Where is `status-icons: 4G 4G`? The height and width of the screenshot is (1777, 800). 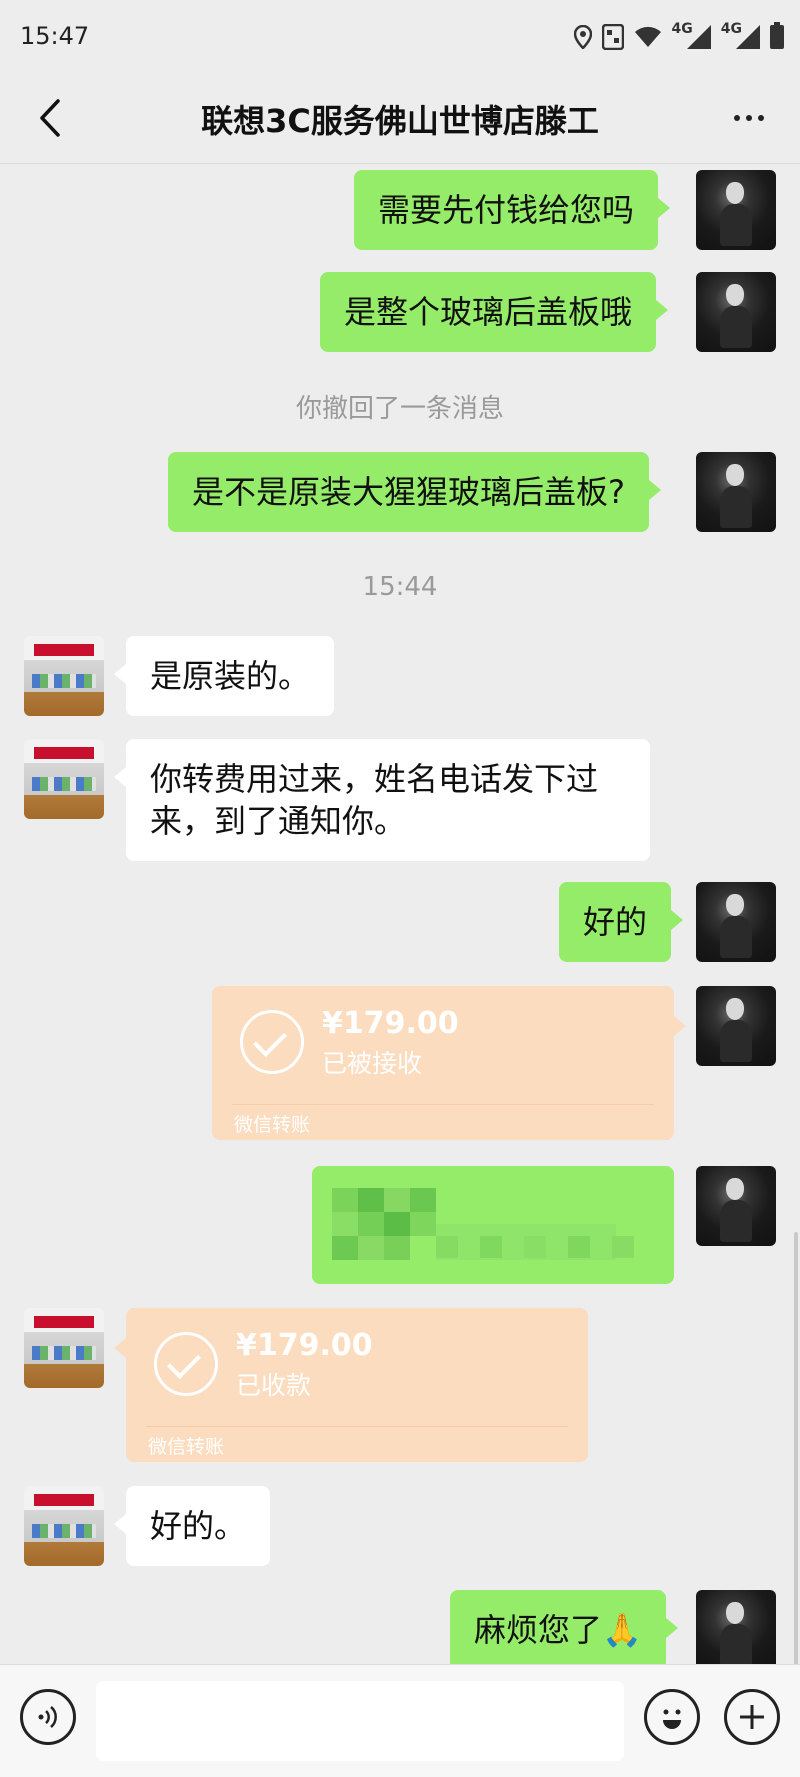 status-icons: 4G 4G is located at coordinates (678, 36).